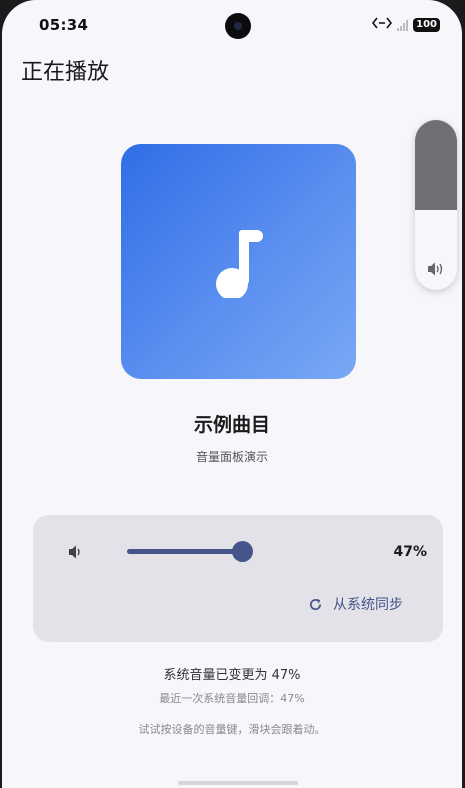  What do you see at coordinates (232, 675) in the screenshot?
I see `volume-changed-message: 系统音量已变更为 47%` at bounding box center [232, 675].